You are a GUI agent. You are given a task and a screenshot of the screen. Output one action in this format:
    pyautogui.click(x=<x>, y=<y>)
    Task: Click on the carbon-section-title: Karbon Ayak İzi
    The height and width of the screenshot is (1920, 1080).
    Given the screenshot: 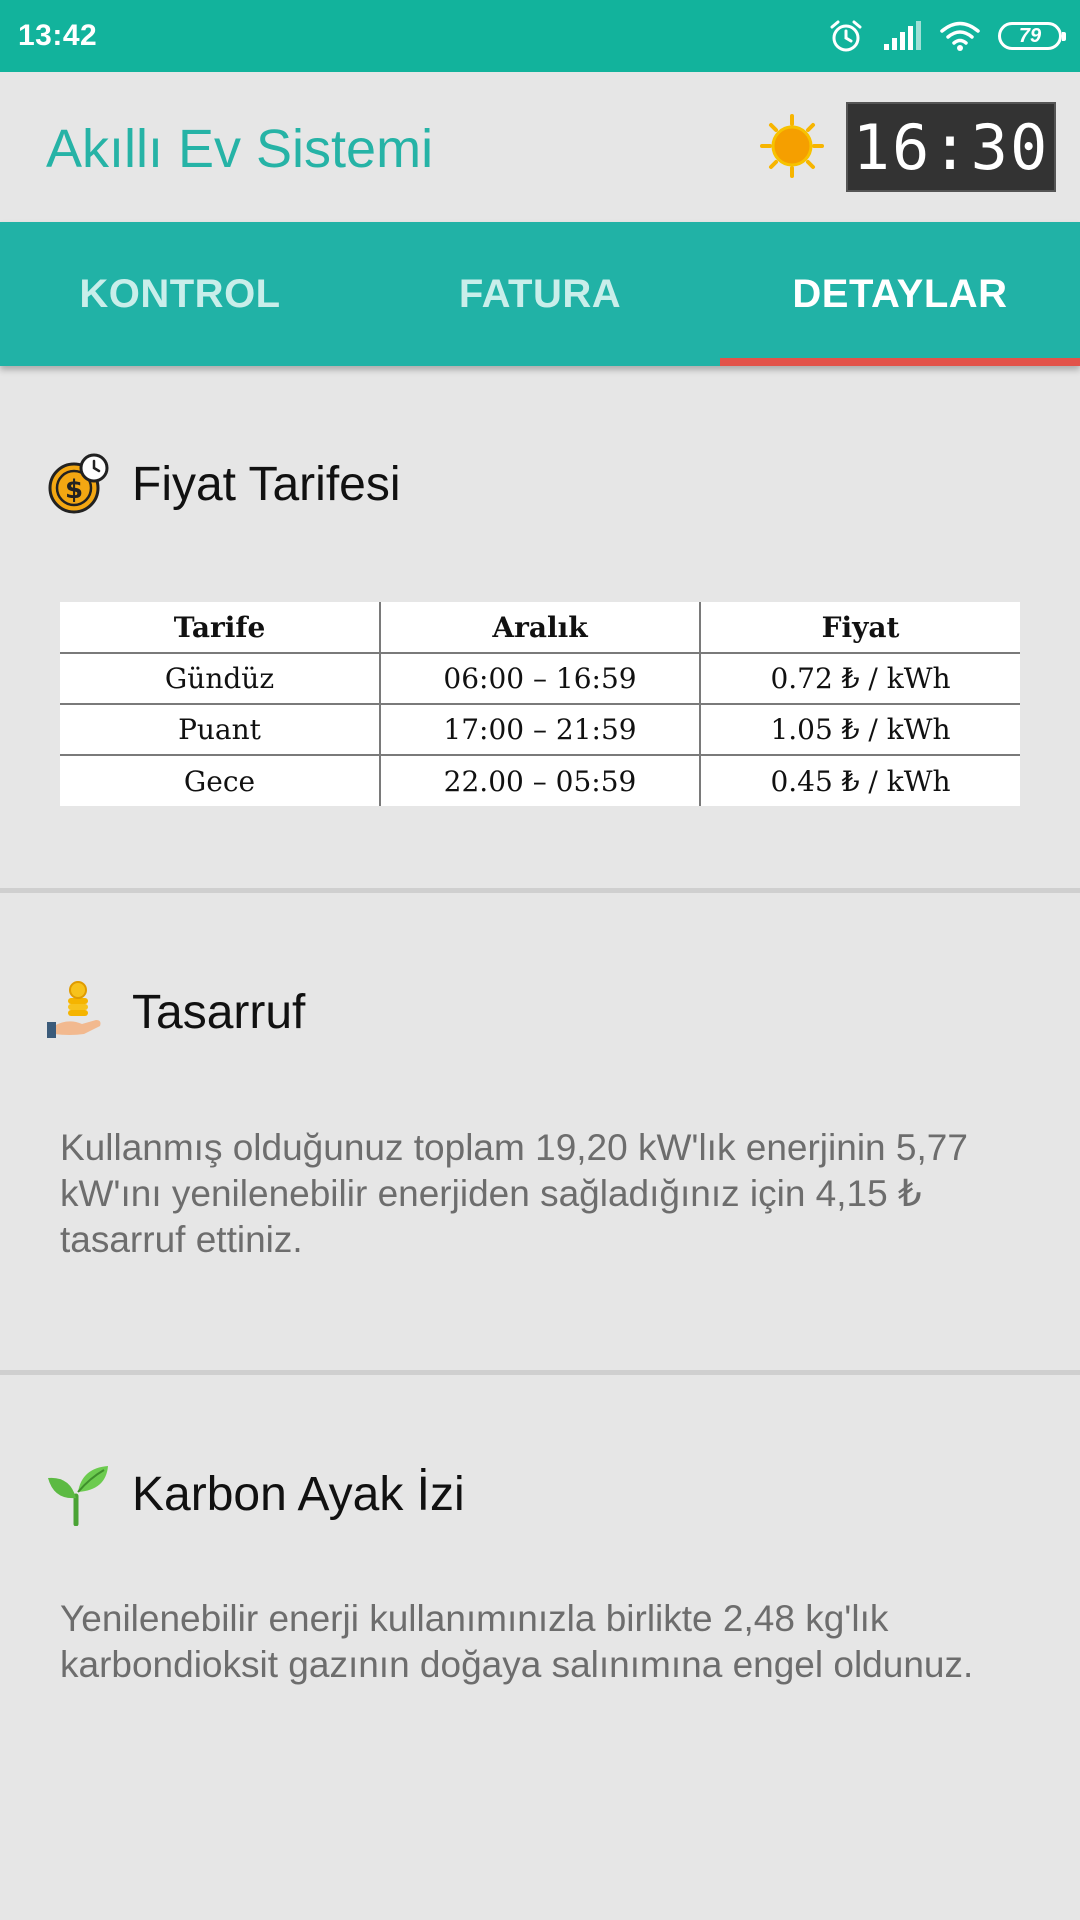 What is the action you would take?
    pyautogui.click(x=255, y=1494)
    